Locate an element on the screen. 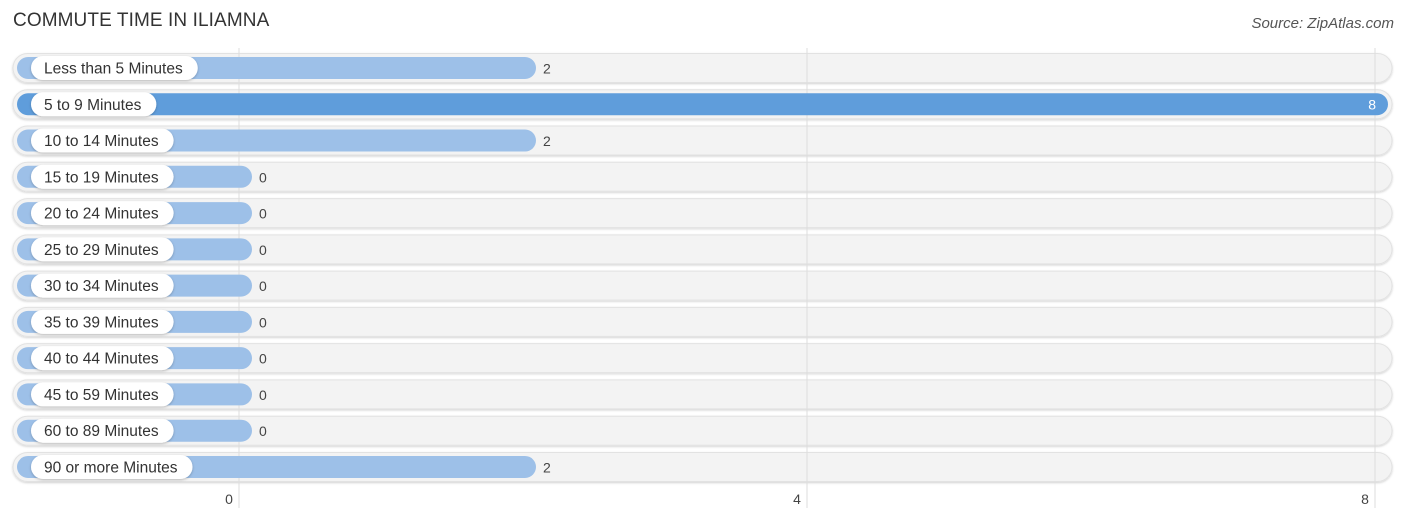 The image size is (1406, 523). category-label: 25 to 29 Minutes is located at coordinates (101, 250).